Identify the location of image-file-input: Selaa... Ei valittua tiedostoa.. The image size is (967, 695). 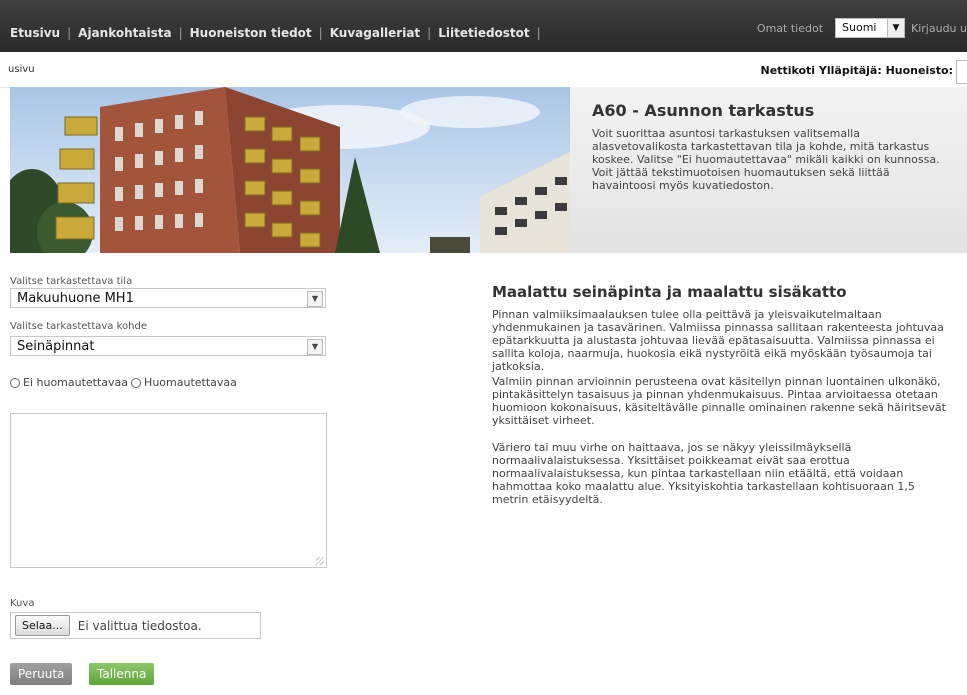
(135, 625).